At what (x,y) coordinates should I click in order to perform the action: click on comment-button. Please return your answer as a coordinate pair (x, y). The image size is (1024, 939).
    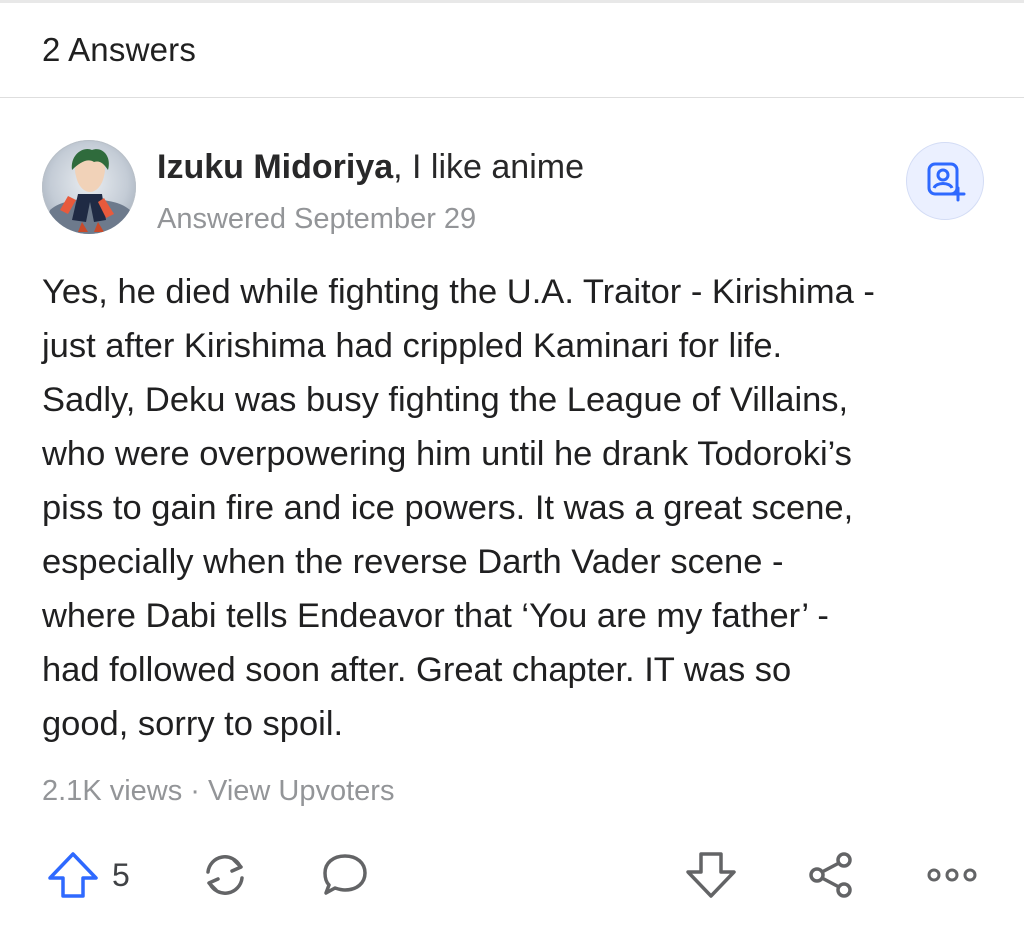
    Looking at the image, I should click on (345, 875).